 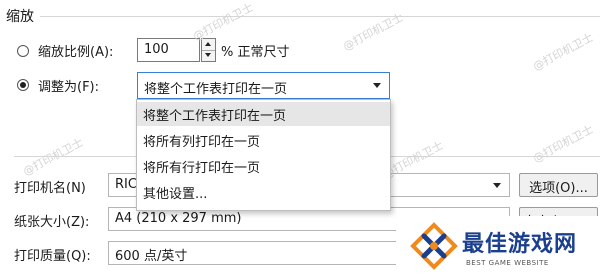 What do you see at coordinates (507, 263) in the screenshot?
I see `logo-subtitle: BEST GAME WEBSITE` at bounding box center [507, 263].